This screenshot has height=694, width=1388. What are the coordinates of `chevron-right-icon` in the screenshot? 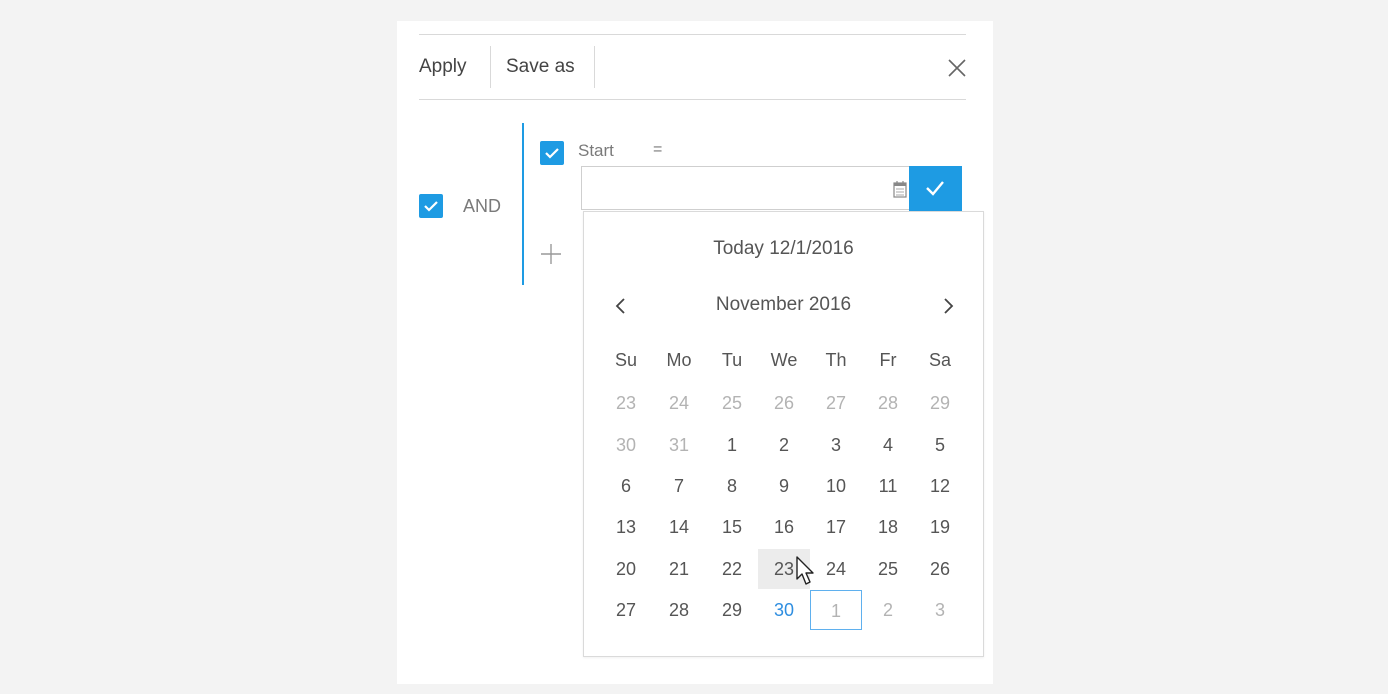 It's located at (948, 306).